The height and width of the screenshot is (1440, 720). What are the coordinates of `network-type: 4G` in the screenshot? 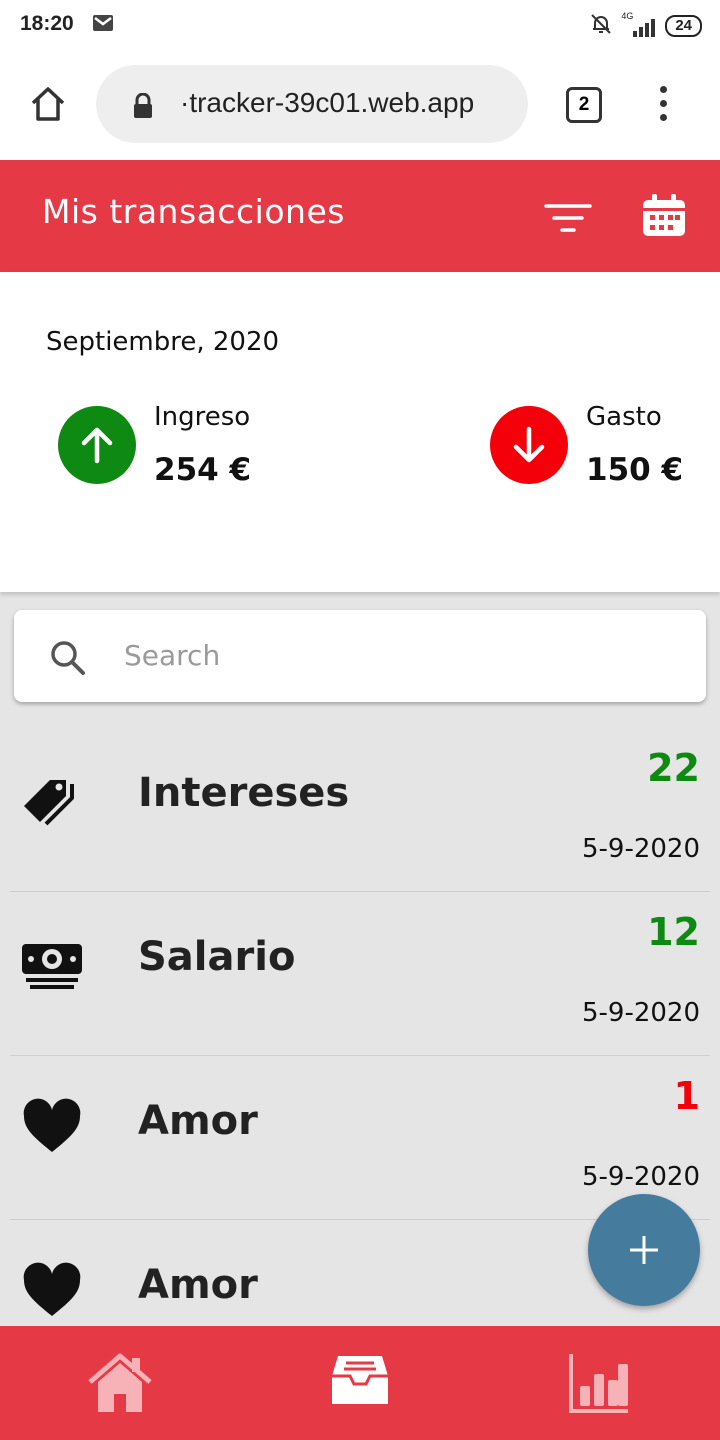 It's located at (627, 16).